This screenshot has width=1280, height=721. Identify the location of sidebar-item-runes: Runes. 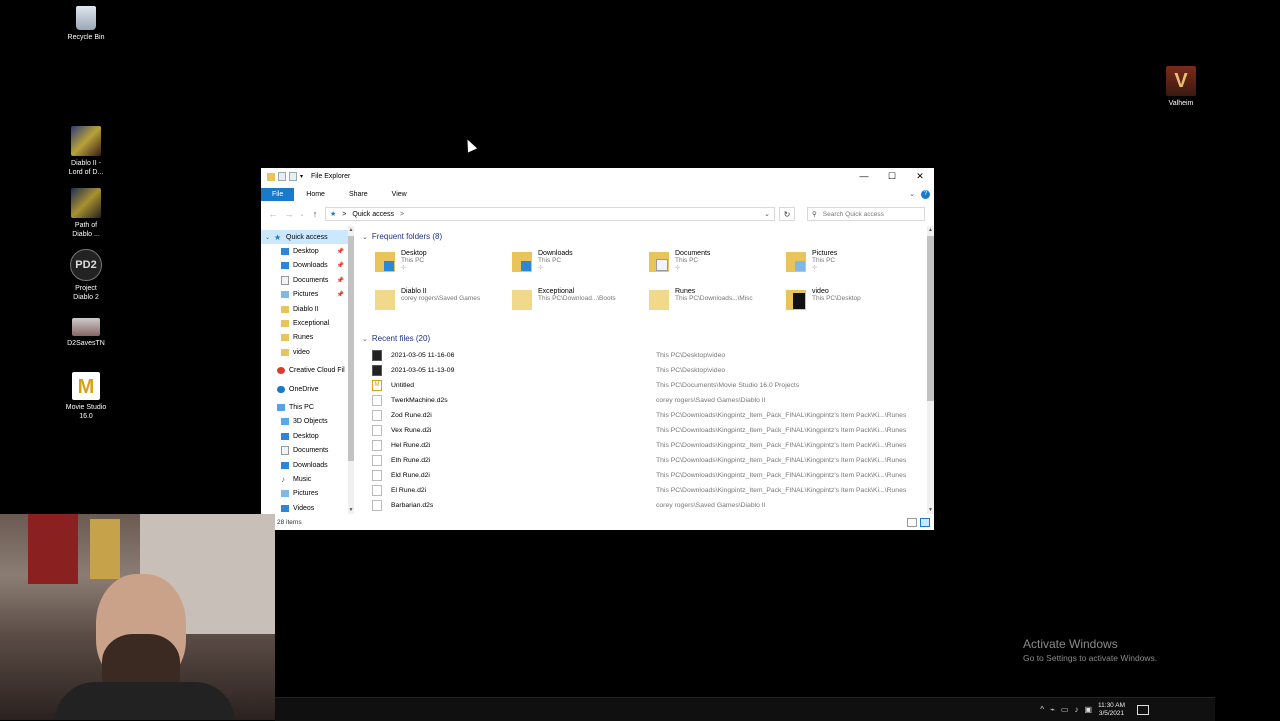
(304, 338).